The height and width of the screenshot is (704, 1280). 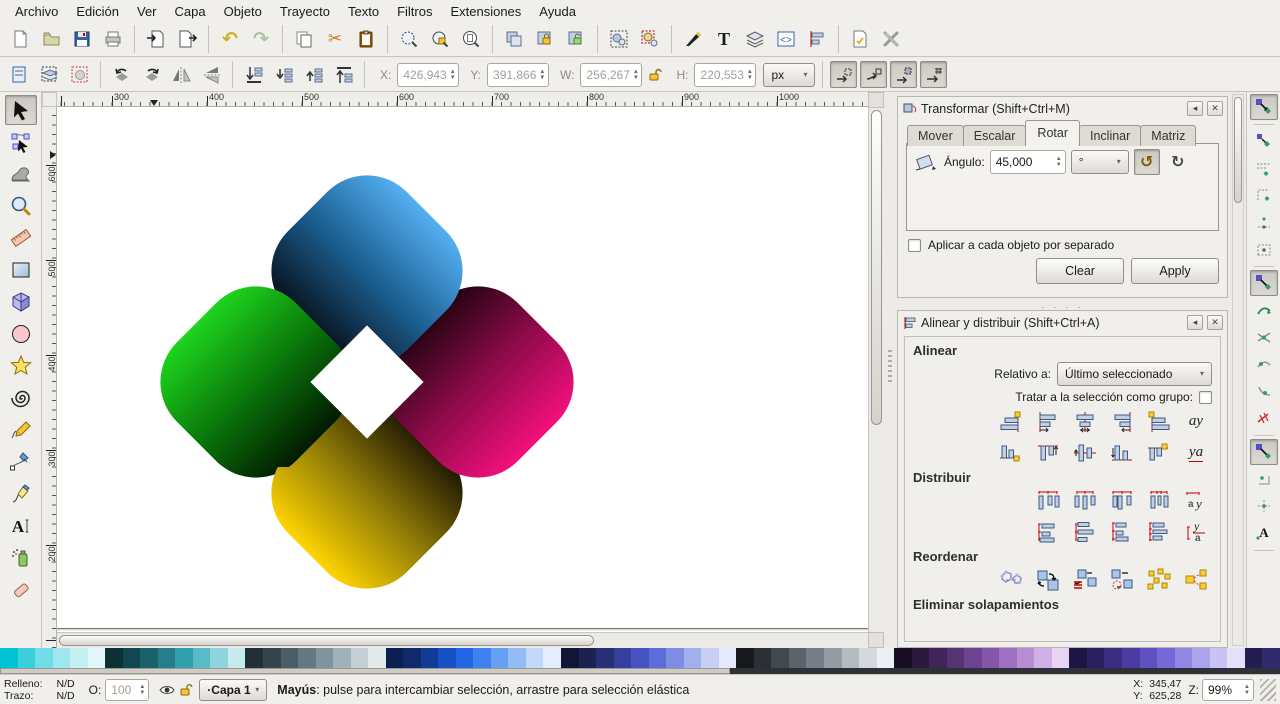 What do you see at coordinates (253, 74) in the screenshot?
I see `lower-to-bottom-button` at bounding box center [253, 74].